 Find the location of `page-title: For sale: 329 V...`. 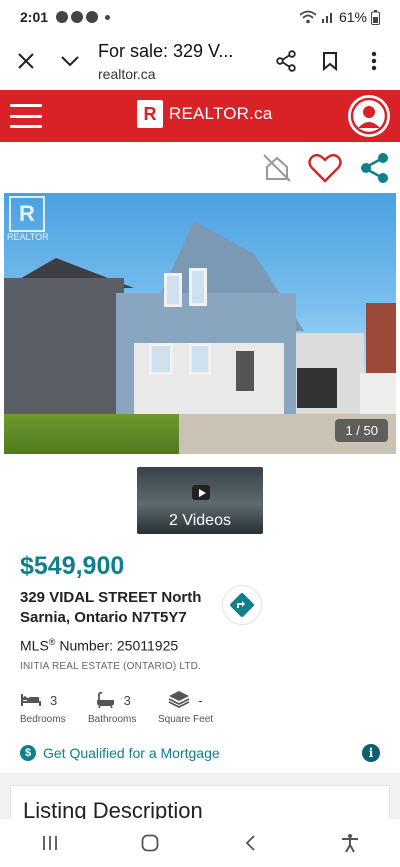

page-title: For sale: 329 V... is located at coordinates (166, 50).